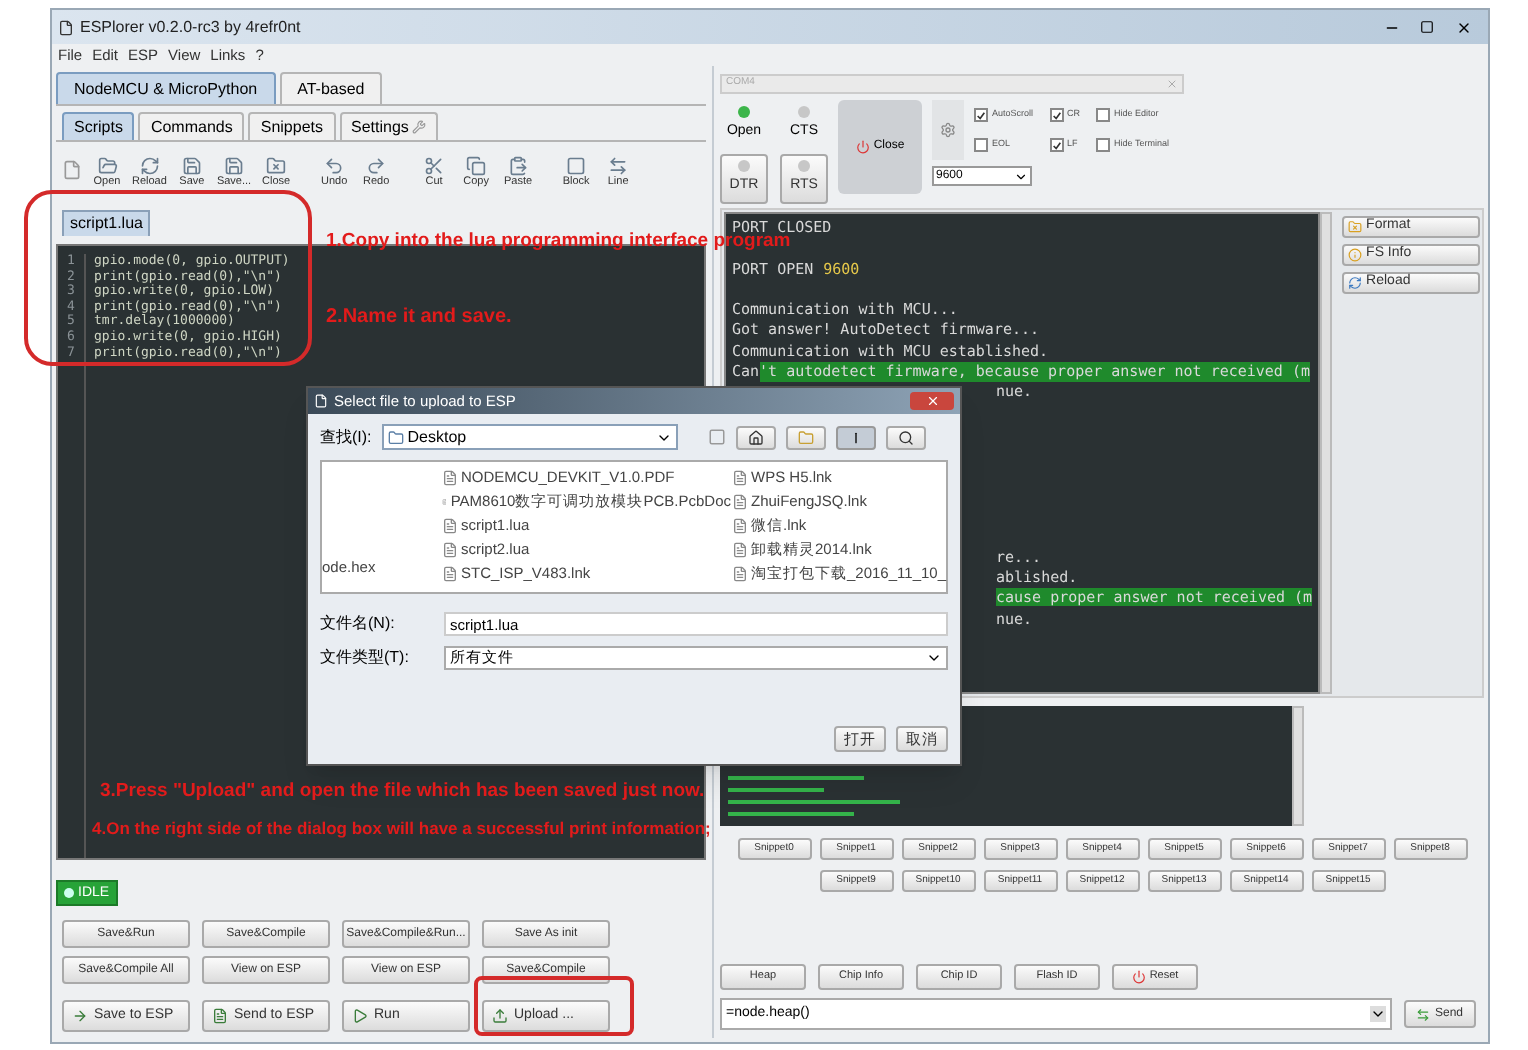 This screenshot has height=1050, width=1528. What do you see at coordinates (358, 624) in the screenshot?
I see `field-label: 文件名(N):` at bounding box center [358, 624].